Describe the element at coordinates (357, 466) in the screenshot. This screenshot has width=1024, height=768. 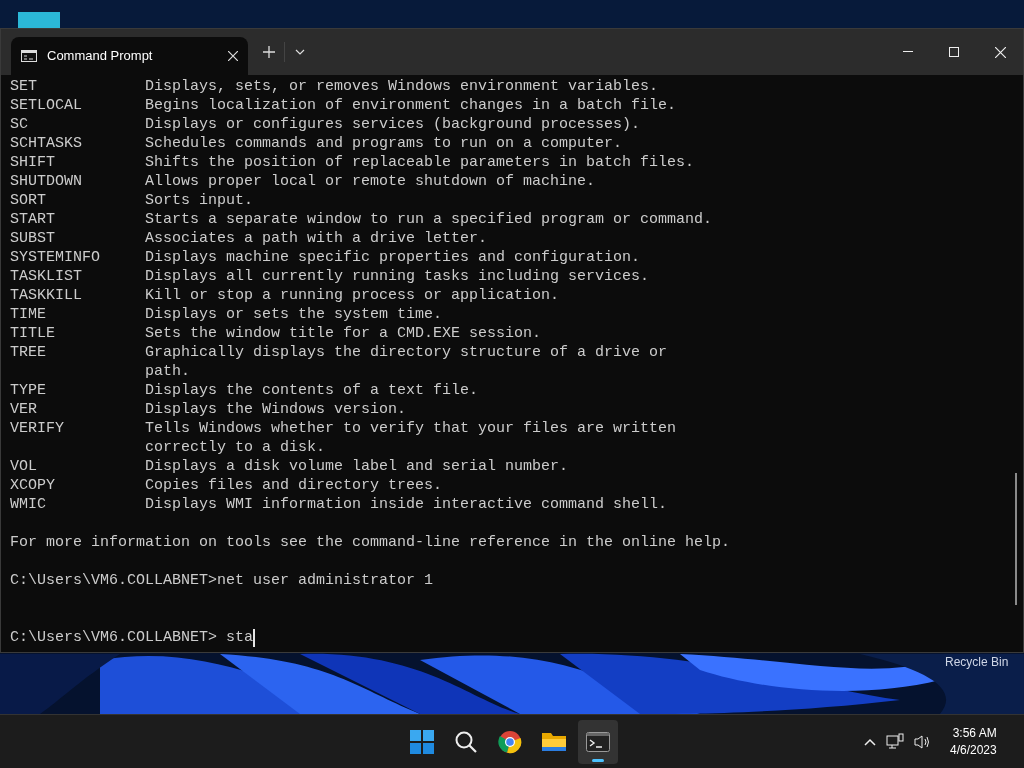
I see `command-description: Displays a disk volume label and serial number.` at that location.